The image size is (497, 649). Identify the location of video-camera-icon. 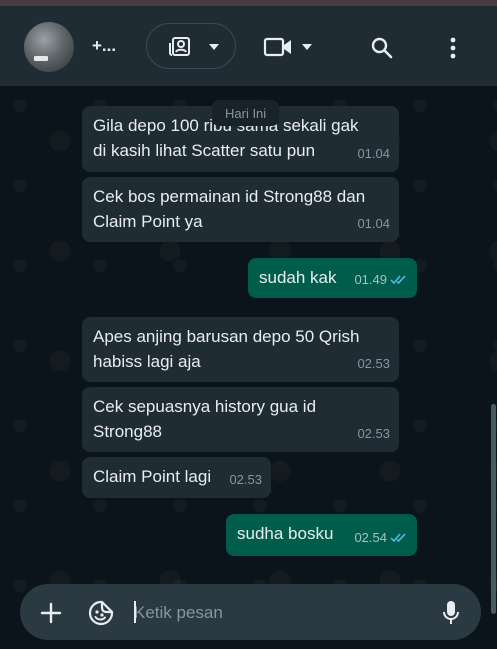
(278, 47).